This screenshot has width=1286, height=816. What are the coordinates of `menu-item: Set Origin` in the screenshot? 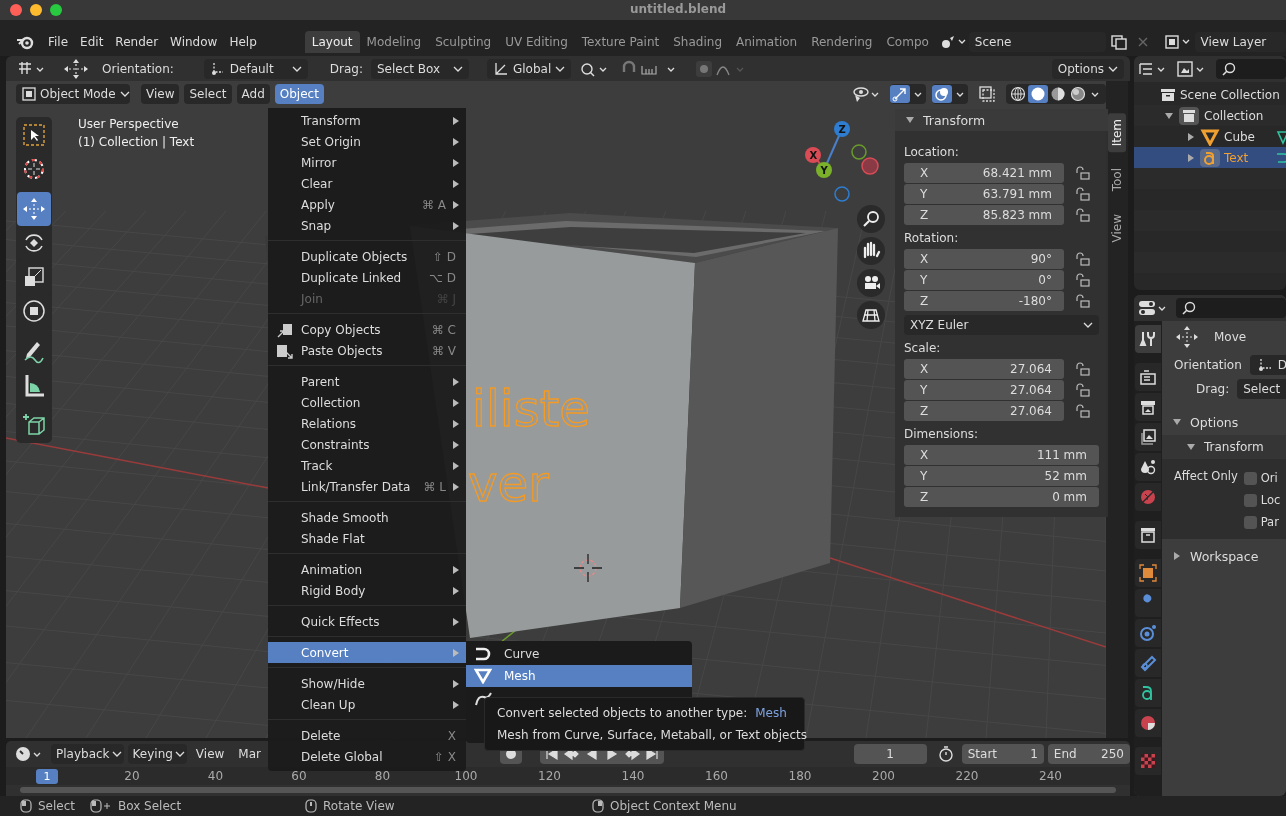 It's located at (367, 141).